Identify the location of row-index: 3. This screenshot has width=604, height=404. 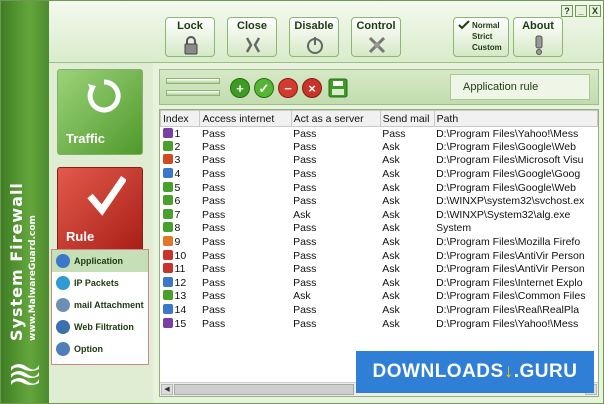
(177, 160).